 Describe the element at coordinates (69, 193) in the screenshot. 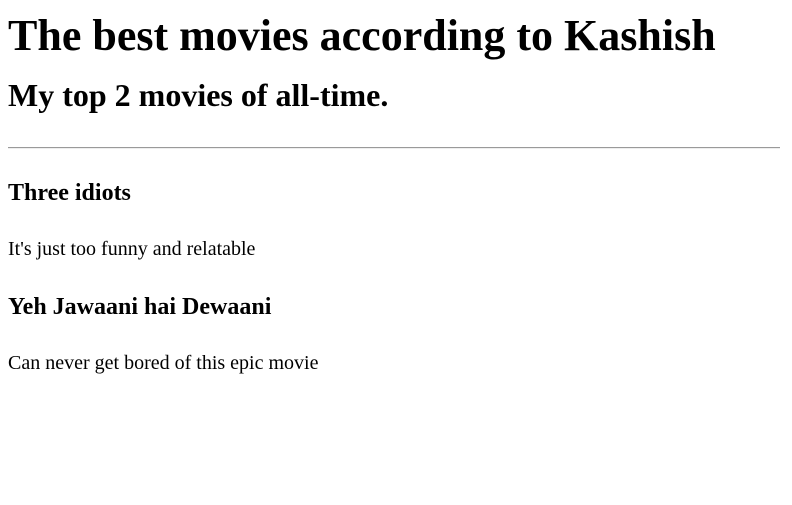

I see `movie-title: Three idiots` at that location.